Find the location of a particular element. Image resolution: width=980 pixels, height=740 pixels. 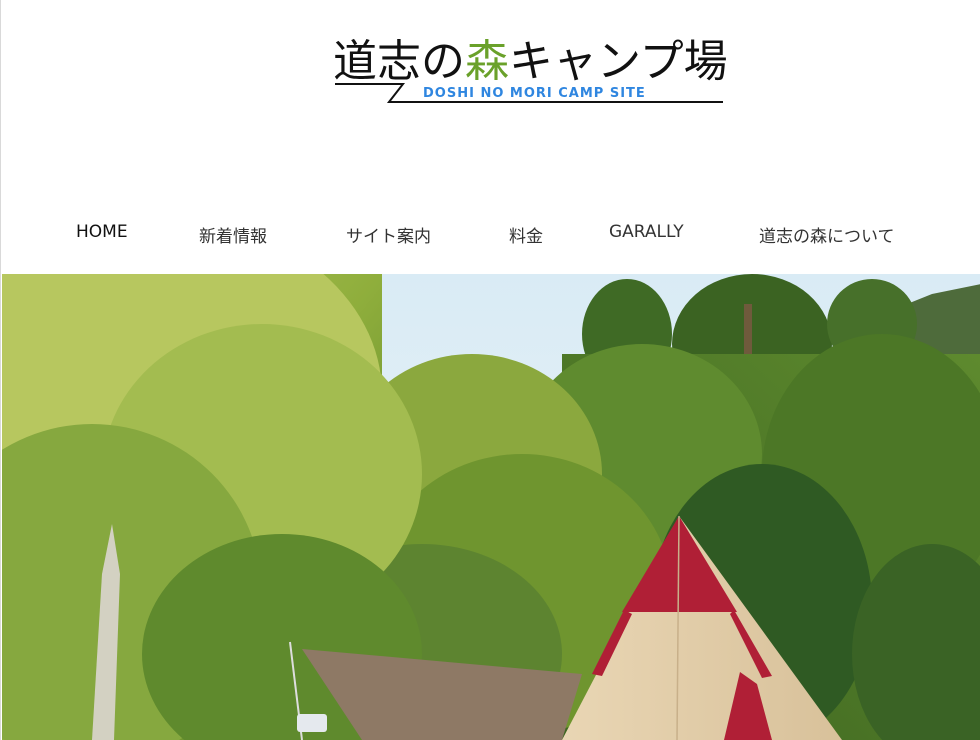

main-nav: HOME 新着情報 サイト案内 料金 GARALLY 道志の森について is located at coordinates (490, 237).